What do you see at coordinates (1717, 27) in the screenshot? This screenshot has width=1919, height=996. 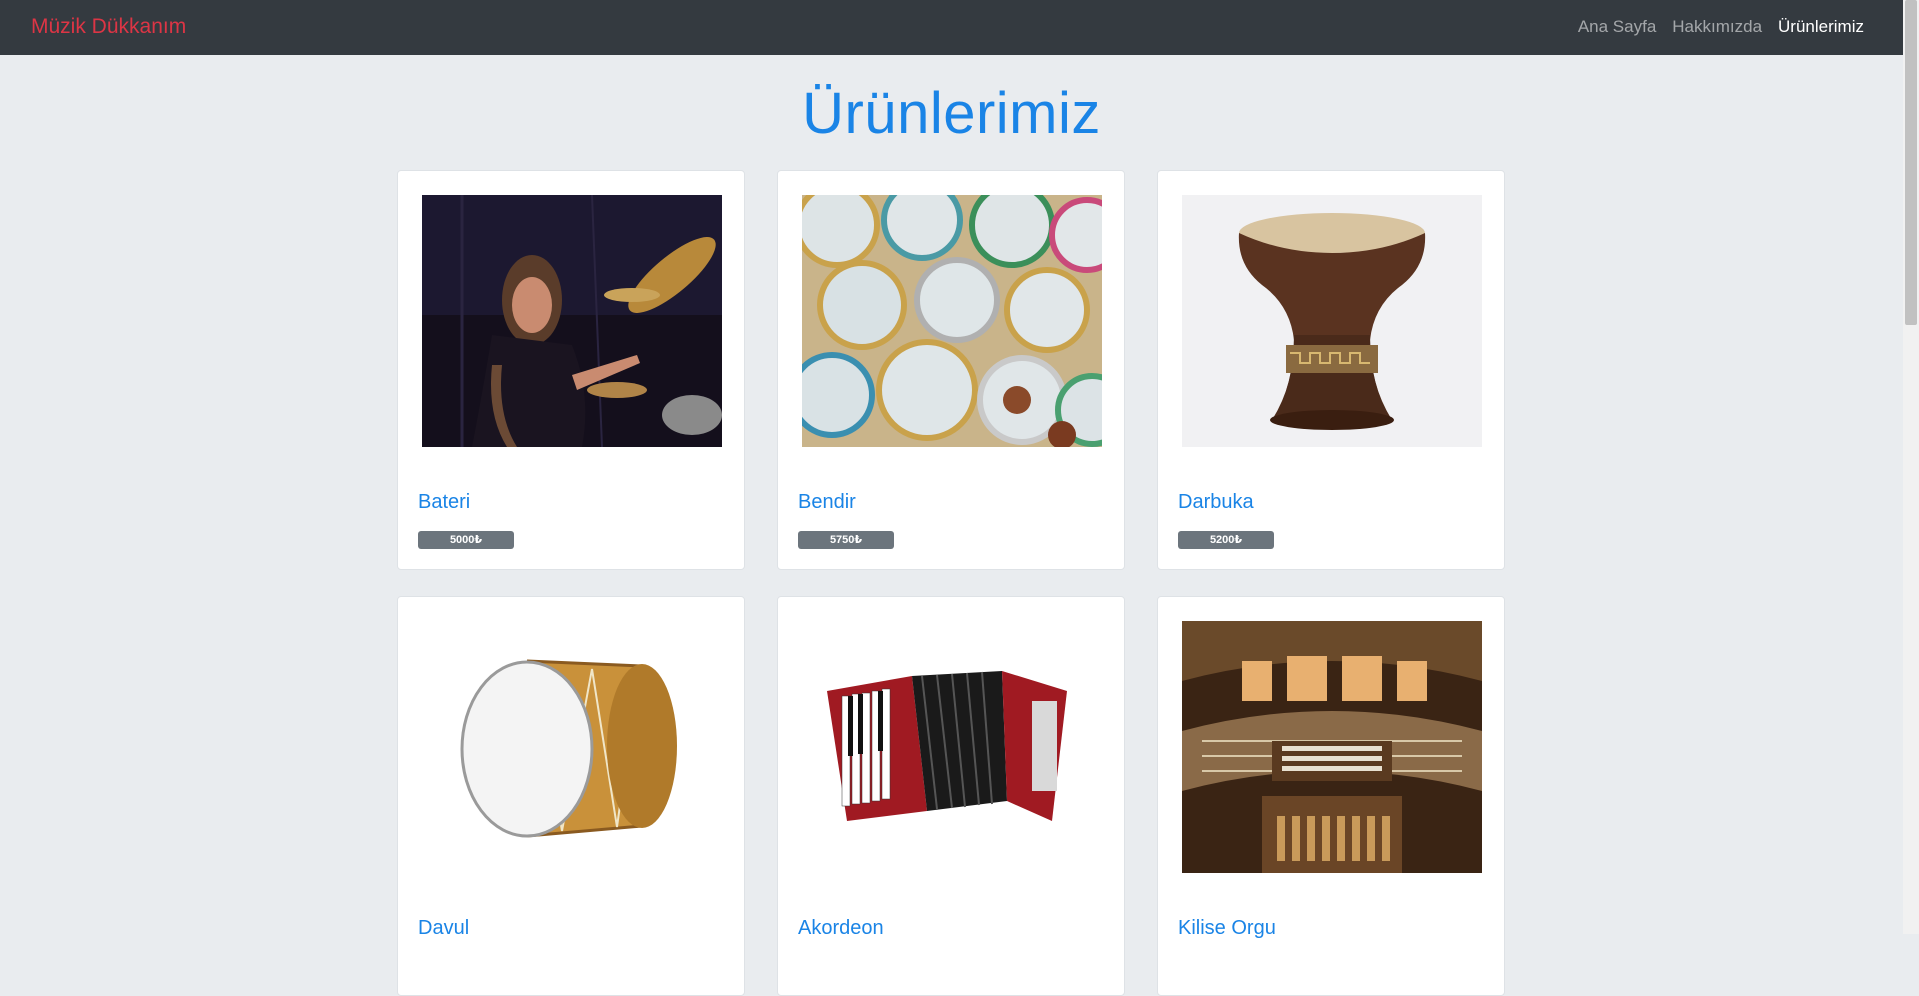 I see `nav-link-about: Hakkımızda` at bounding box center [1717, 27].